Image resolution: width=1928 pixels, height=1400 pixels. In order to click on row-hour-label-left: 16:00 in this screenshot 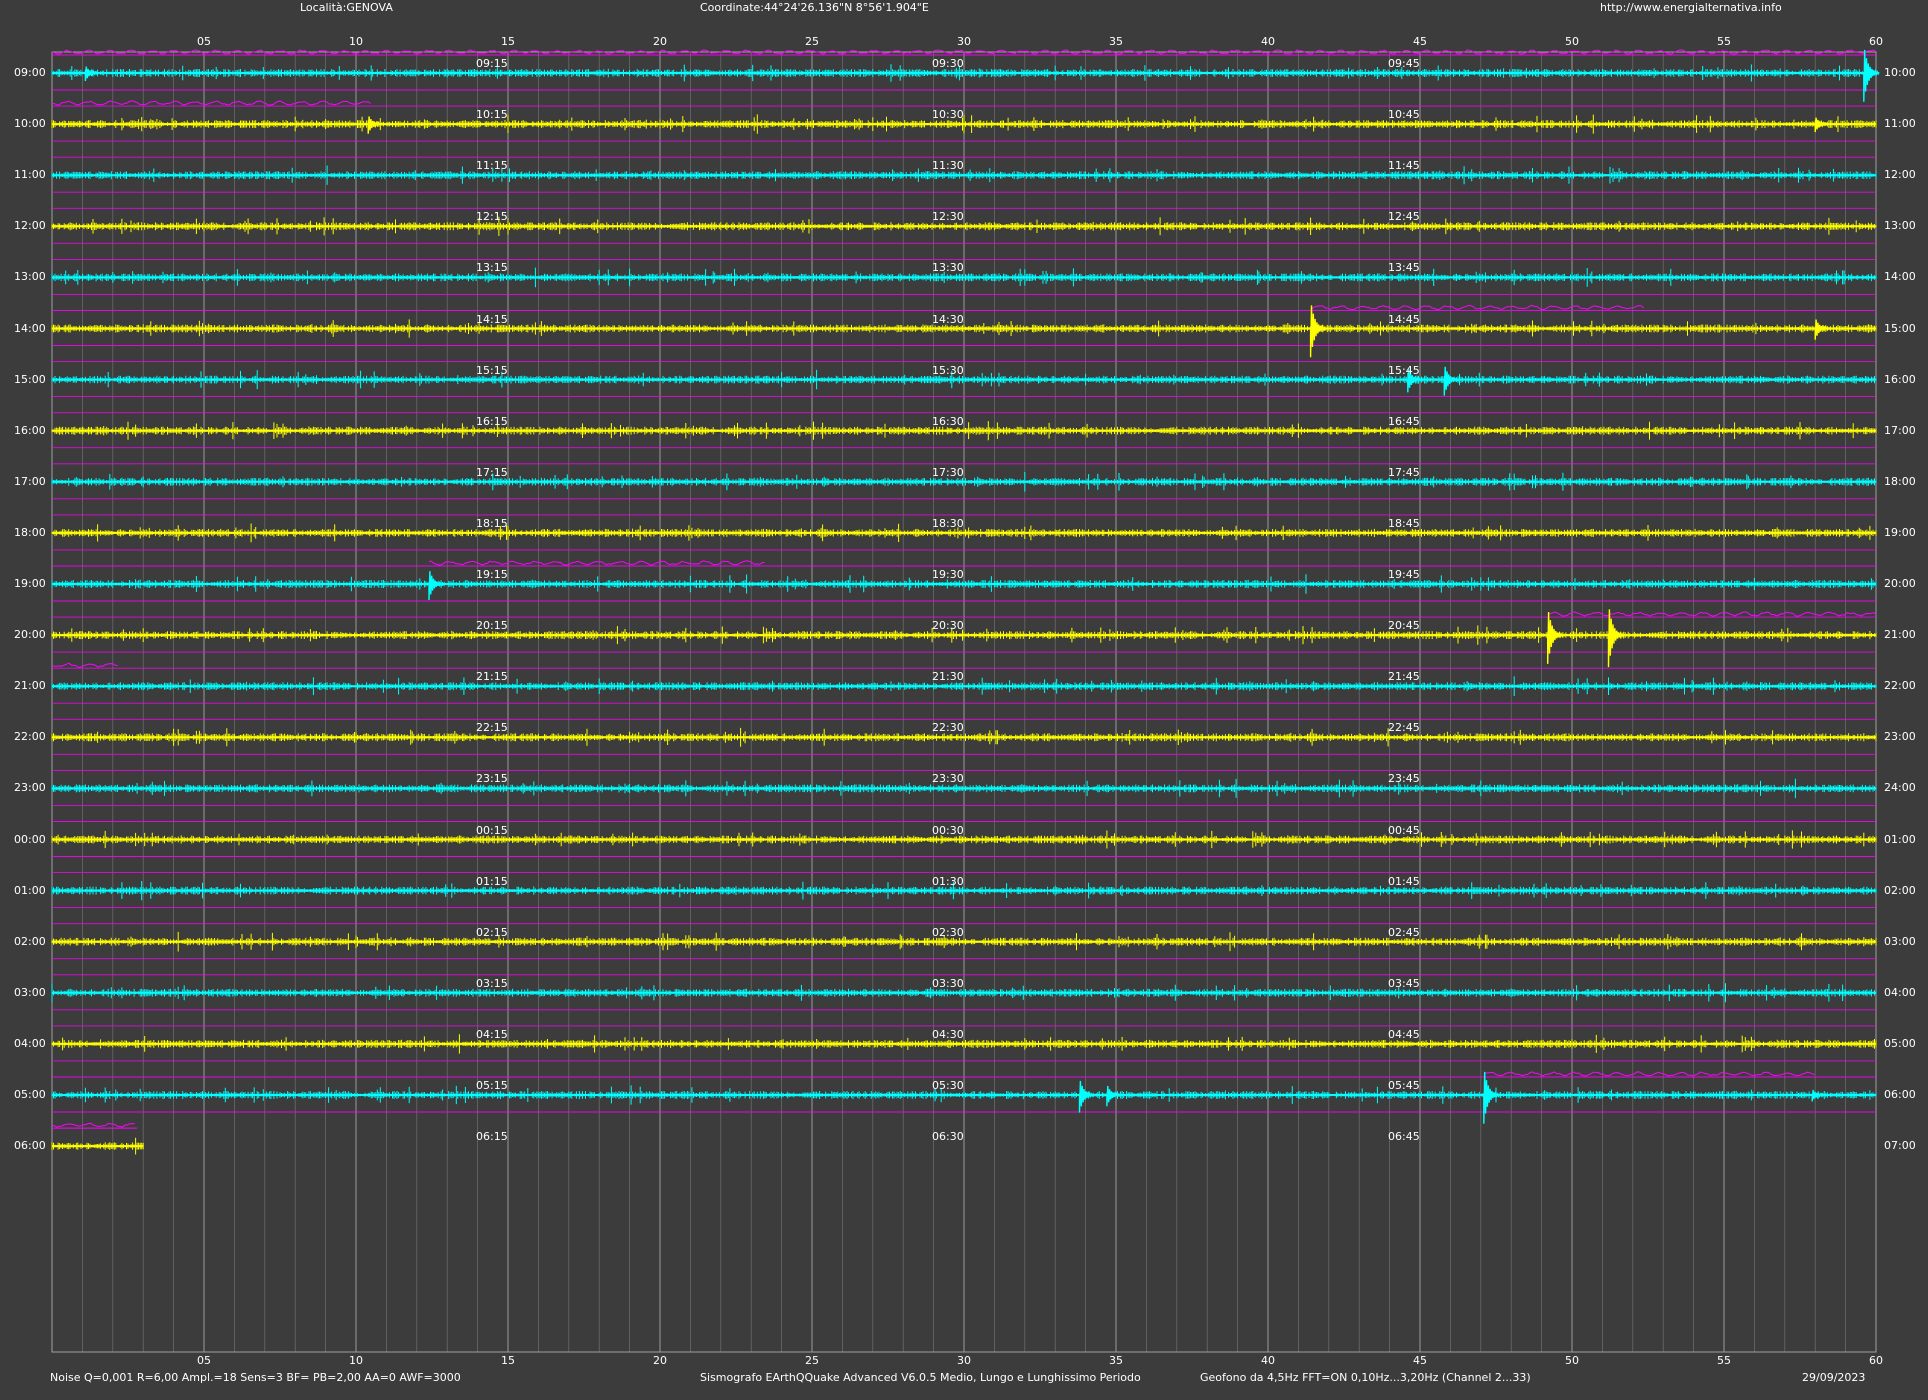, I will do `click(30, 430)`.